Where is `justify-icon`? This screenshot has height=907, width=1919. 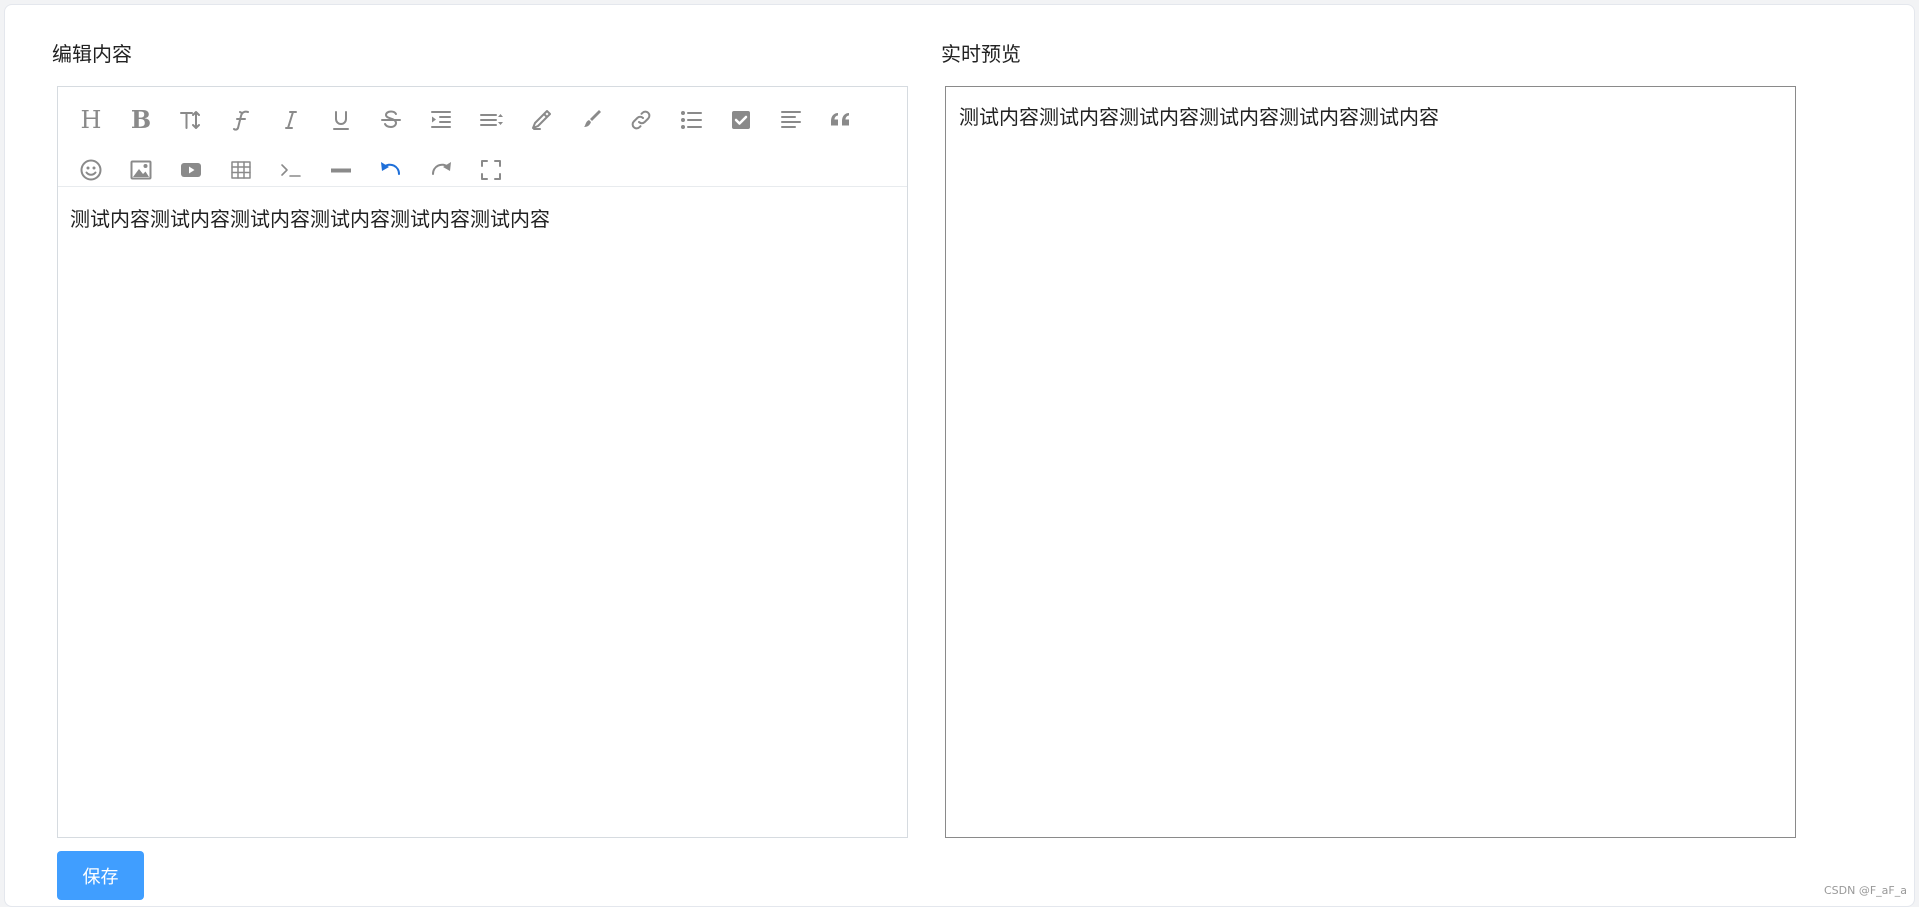
justify-icon is located at coordinates (791, 119).